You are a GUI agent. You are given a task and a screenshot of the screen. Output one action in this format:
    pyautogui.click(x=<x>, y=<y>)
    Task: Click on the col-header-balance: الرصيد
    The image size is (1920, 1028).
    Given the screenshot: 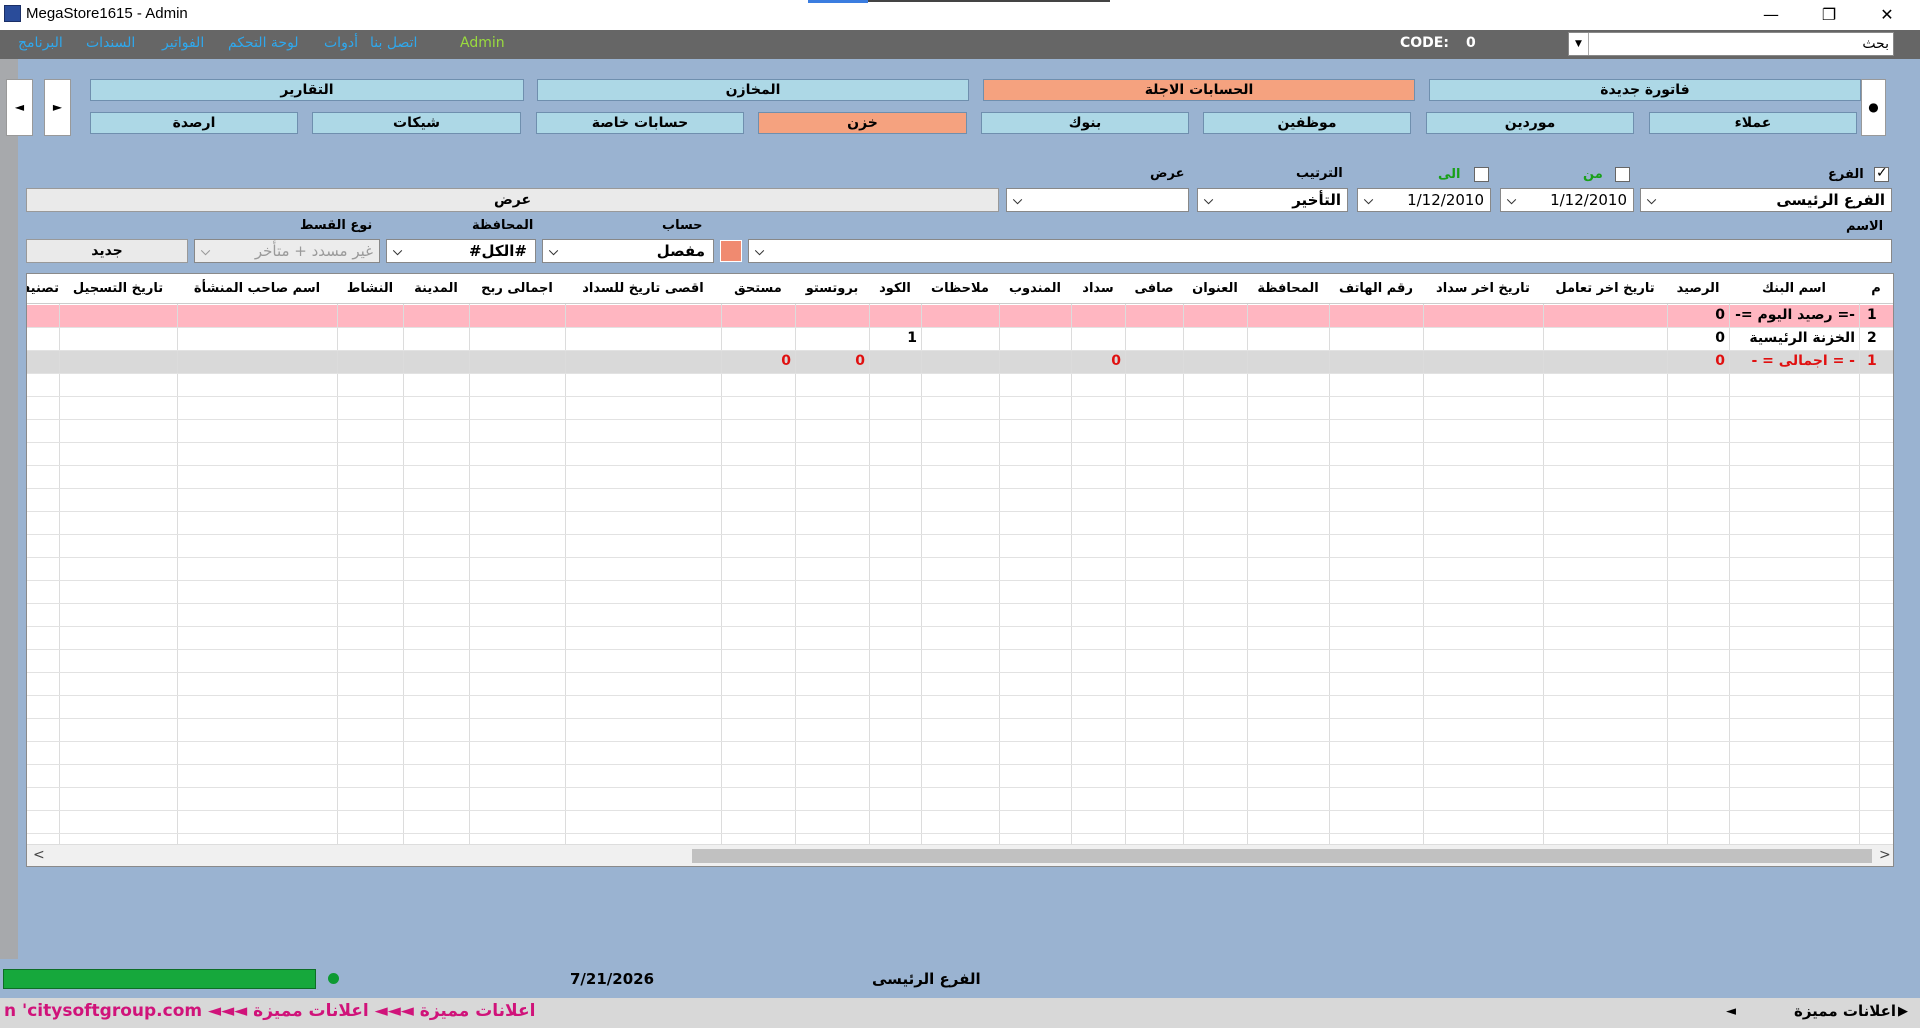 What is the action you would take?
    pyautogui.click(x=1698, y=289)
    